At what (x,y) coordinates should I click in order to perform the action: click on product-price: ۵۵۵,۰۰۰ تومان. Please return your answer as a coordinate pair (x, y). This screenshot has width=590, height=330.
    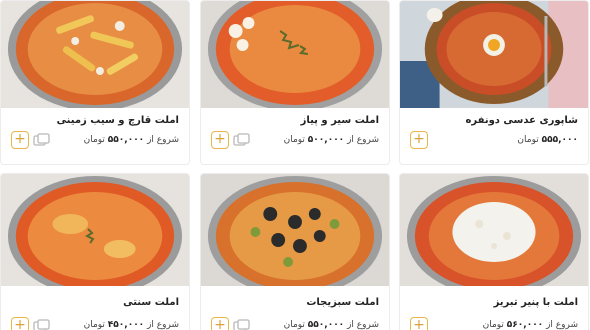
    Looking at the image, I should click on (547, 140).